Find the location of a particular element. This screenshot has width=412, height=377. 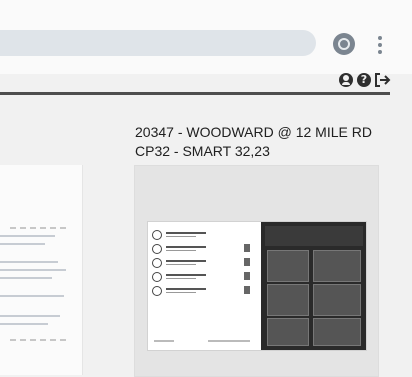

left-panel is located at coordinates (41, 270).